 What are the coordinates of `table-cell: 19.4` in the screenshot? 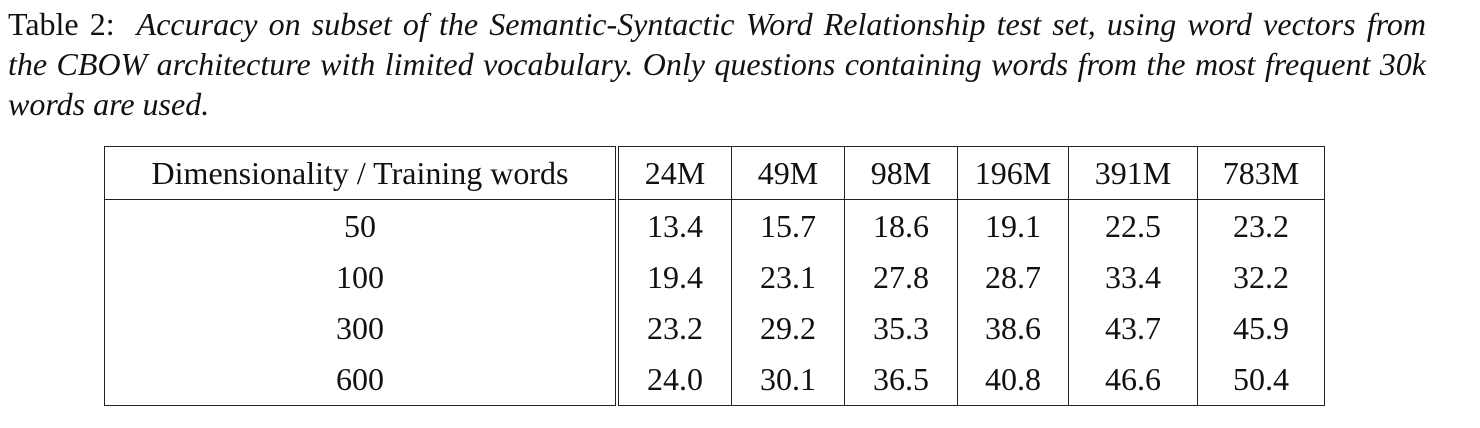 It's located at (674, 277).